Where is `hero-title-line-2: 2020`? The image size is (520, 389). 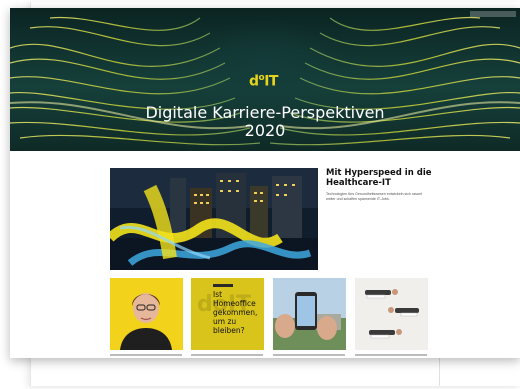 hero-title-line-2: 2020 is located at coordinates (265, 130).